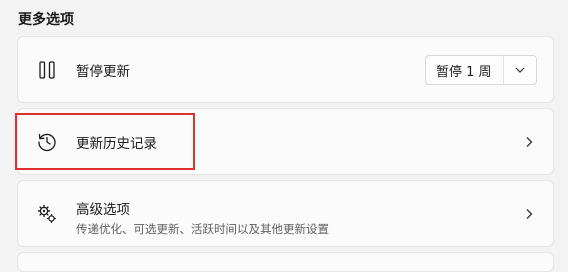 The width and height of the screenshot is (568, 272). What do you see at coordinates (116, 143) in the screenshot?
I see `update-history-label: 更新历史记录` at bounding box center [116, 143].